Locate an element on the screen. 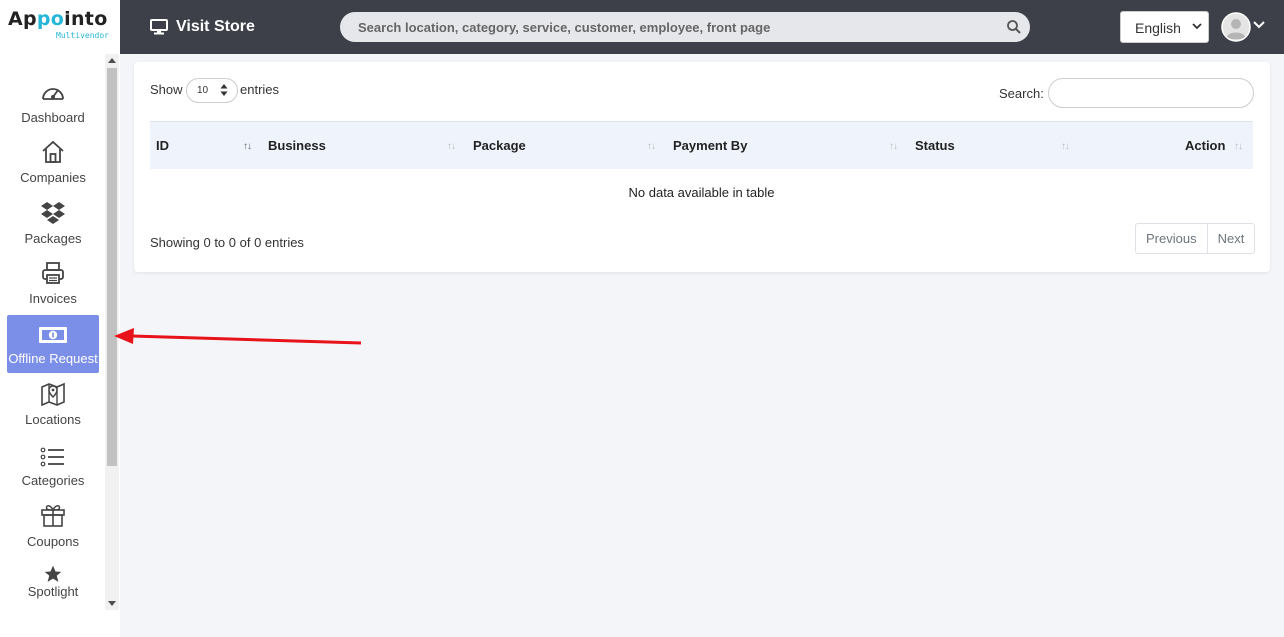 This screenshot has width=1284, height=637. avatar is located at coordinates (1236, 27).